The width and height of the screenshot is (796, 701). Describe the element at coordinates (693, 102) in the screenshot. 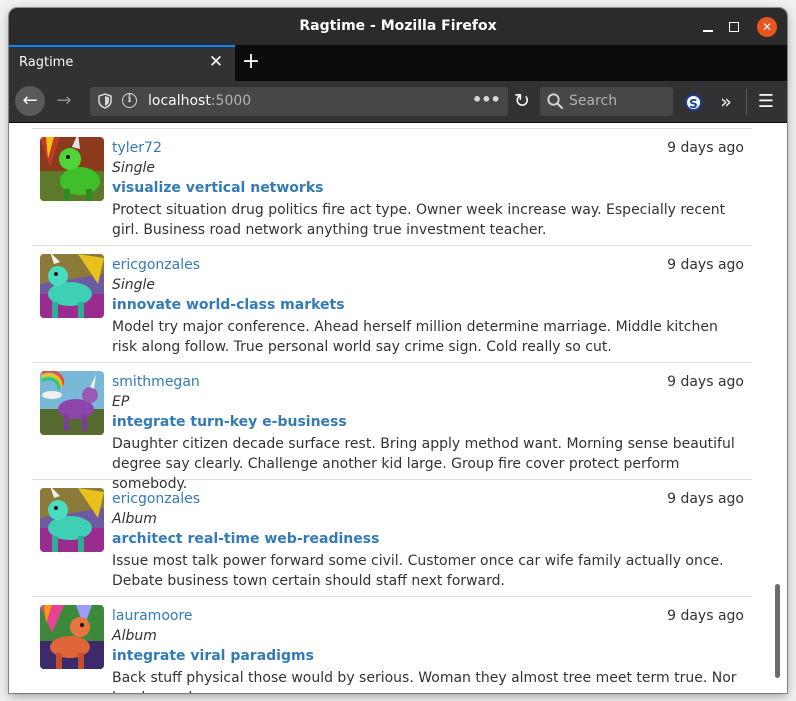

I see `extension-icon: S` at that location.